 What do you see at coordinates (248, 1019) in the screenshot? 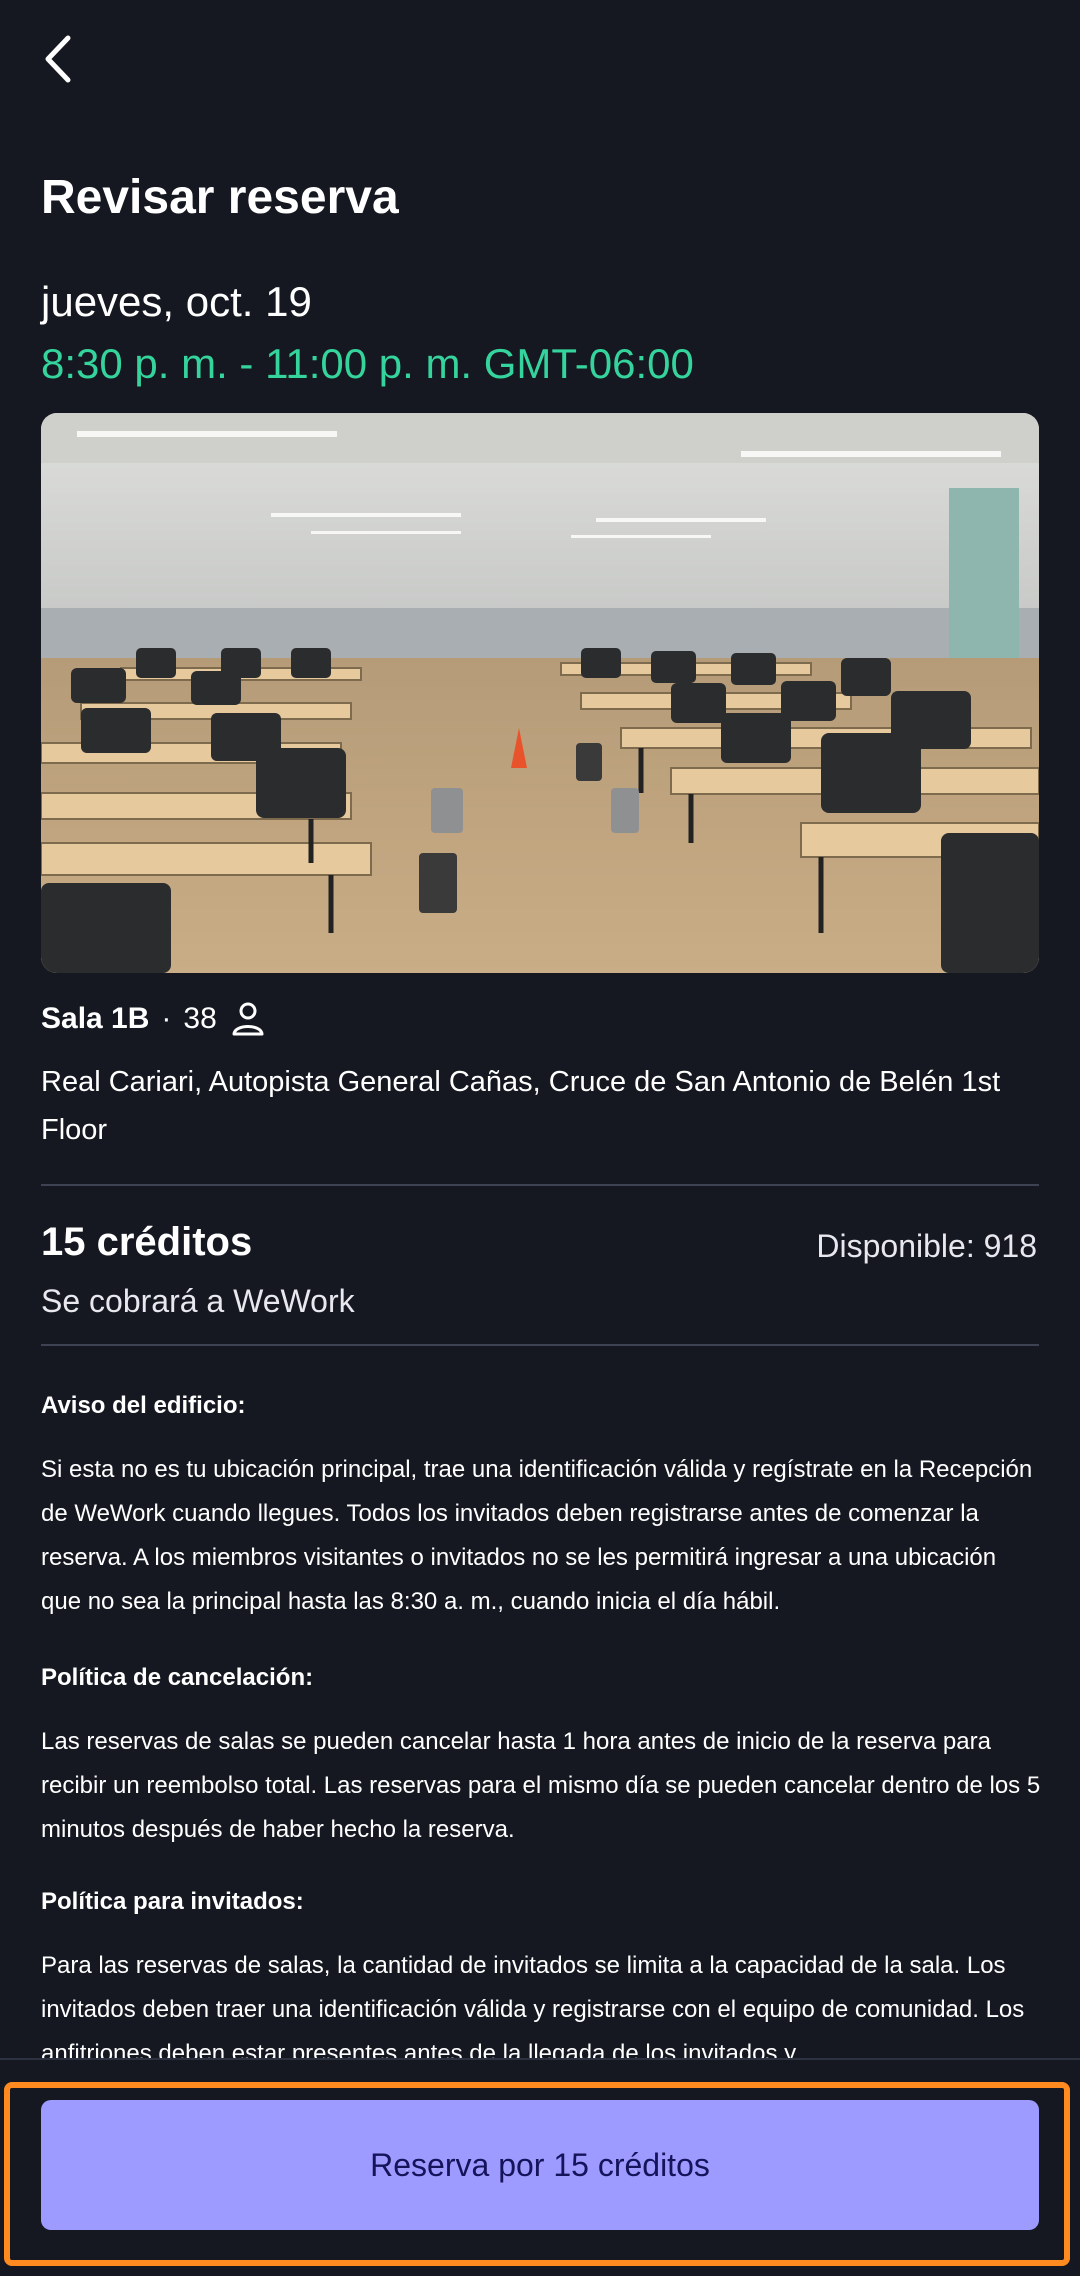
I see `person-icon` at bounding box center [248, 1019].